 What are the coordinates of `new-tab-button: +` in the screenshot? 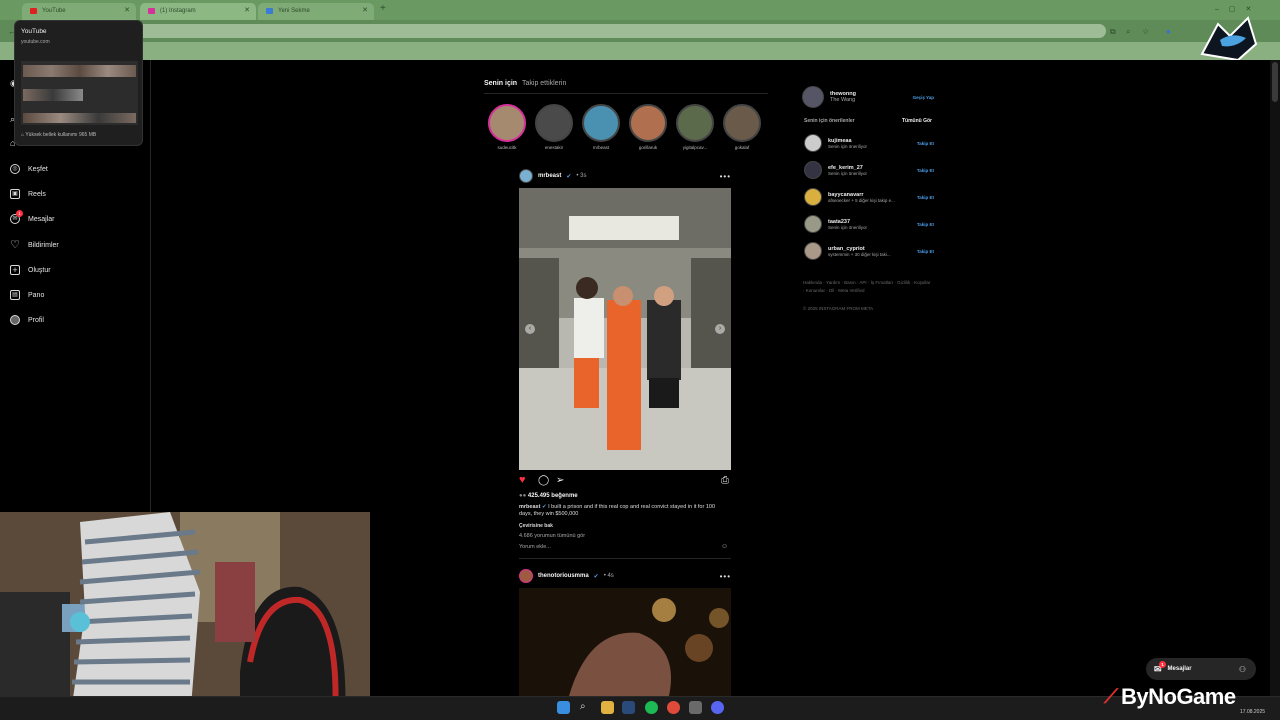 It's located at (383, 8).